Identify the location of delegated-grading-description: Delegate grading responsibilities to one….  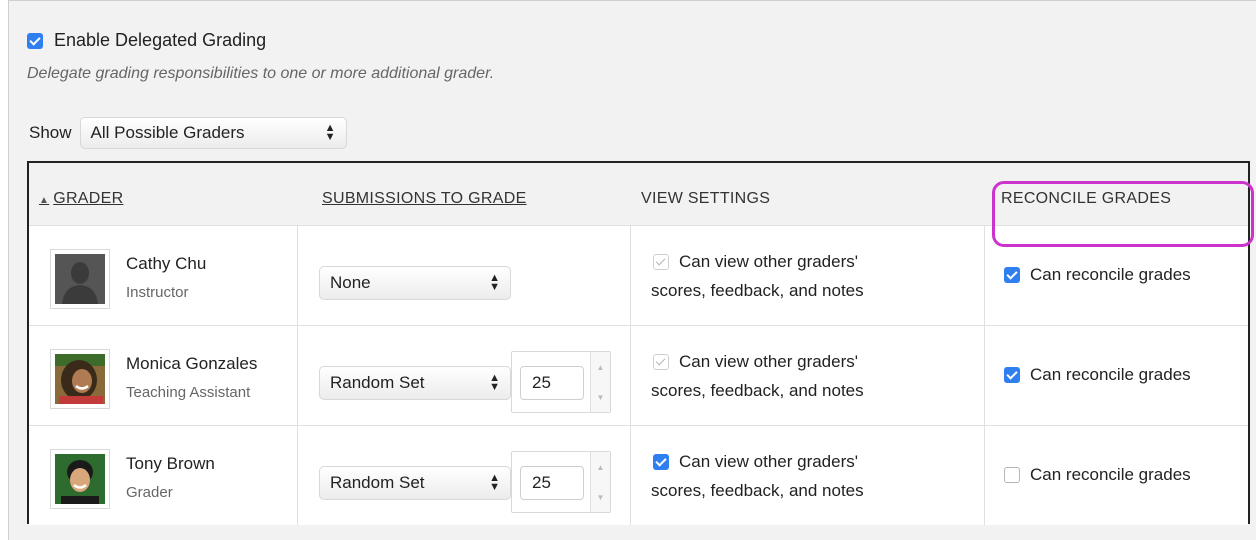
(261, 73).